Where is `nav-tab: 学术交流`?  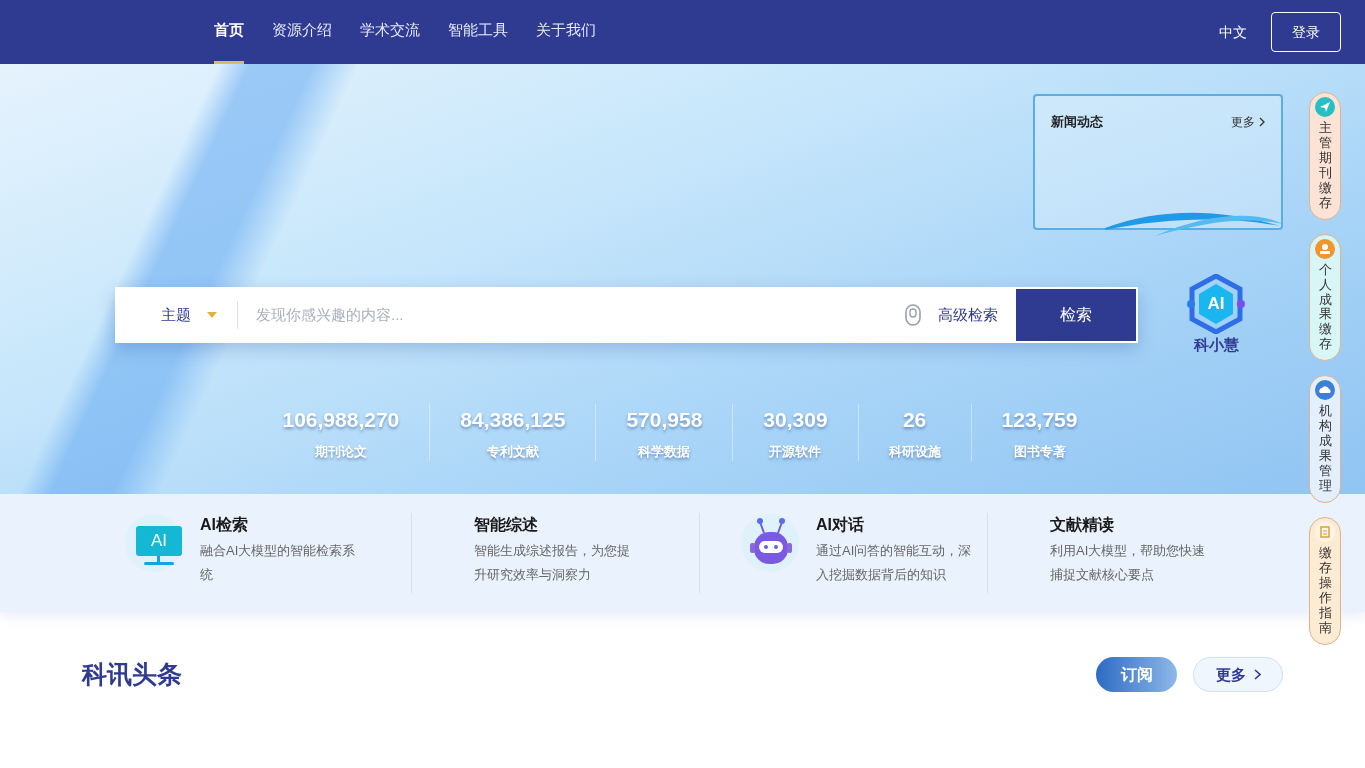
nav-tab: 学术交流 is located at coordinates (390, 32).